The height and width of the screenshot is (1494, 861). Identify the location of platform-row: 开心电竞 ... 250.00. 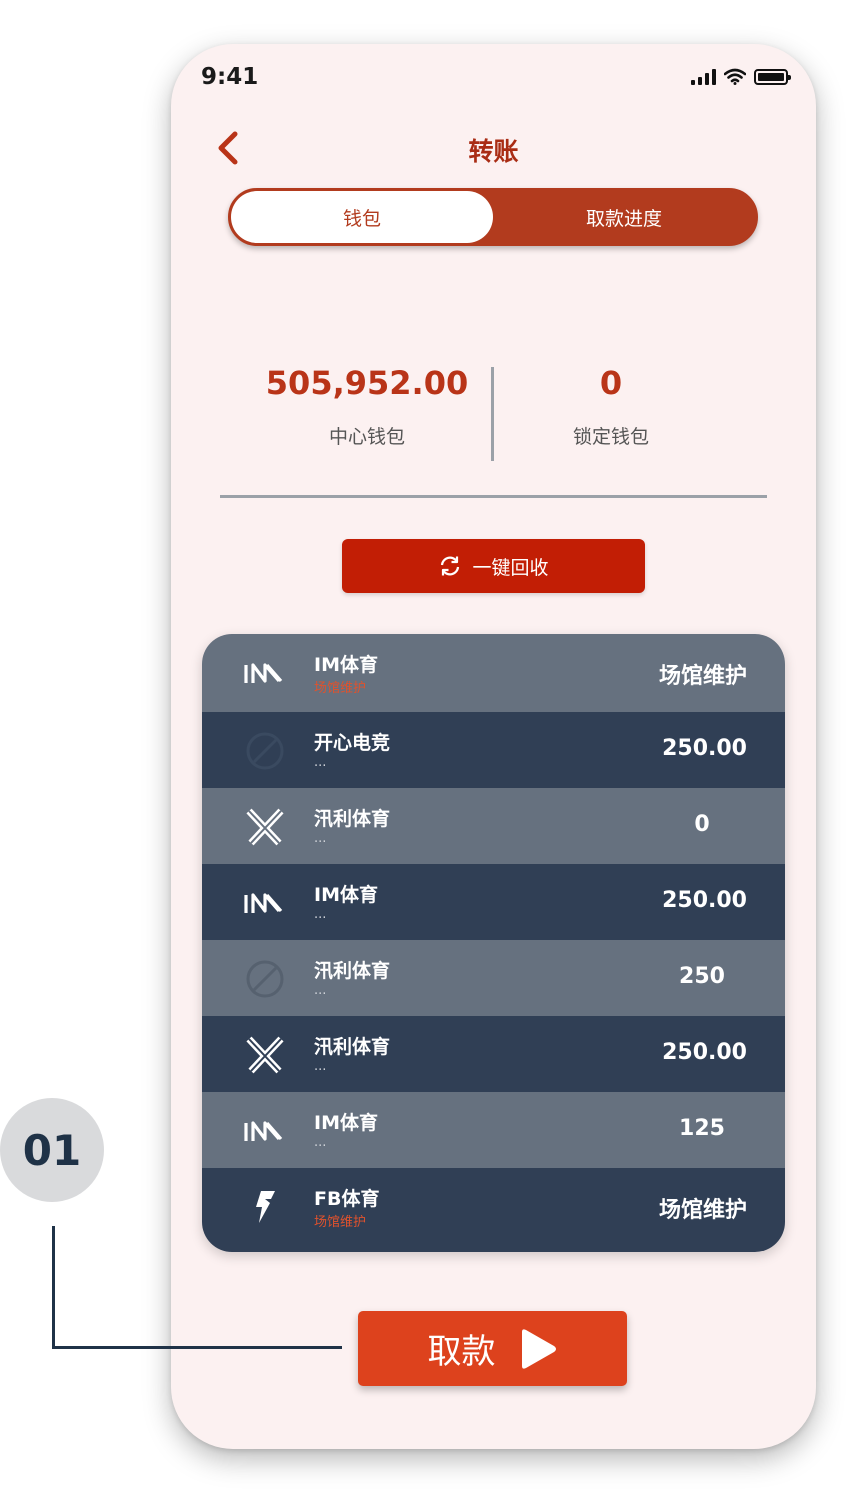
(493, 750).